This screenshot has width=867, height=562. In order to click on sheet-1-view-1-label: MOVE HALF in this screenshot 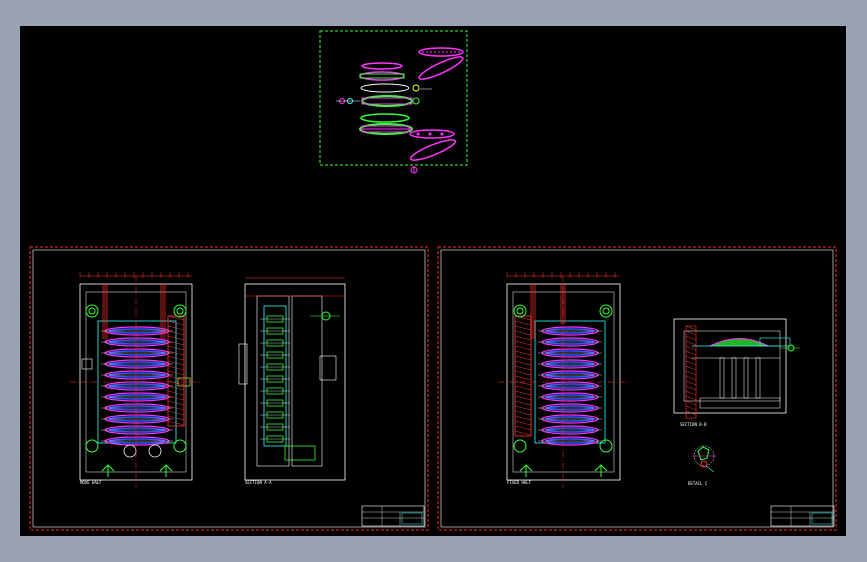, I will do `click(91, 482)`.